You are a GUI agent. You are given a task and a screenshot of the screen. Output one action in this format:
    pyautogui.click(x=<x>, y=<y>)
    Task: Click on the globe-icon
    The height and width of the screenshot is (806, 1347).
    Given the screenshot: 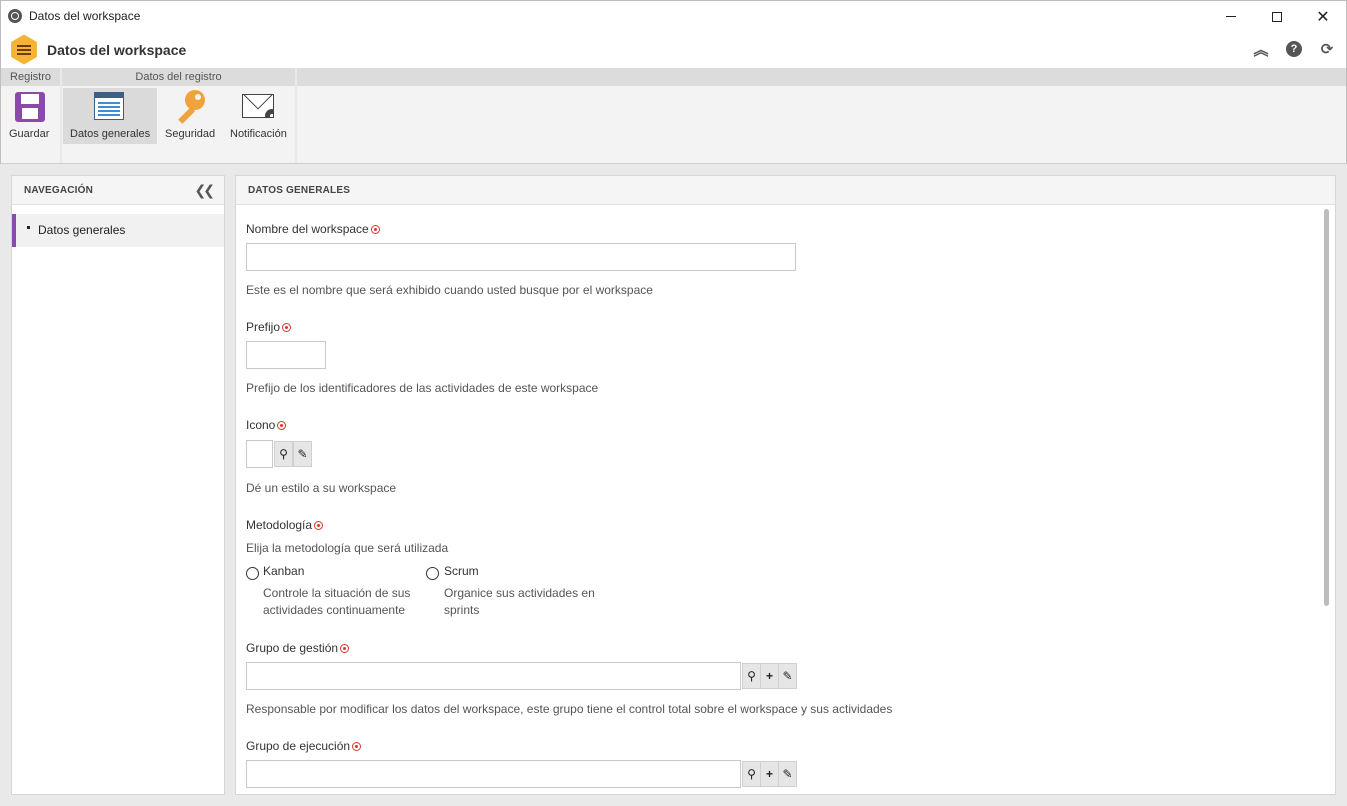 What is the action you would take?
    pyautogui.click(x=15, y=16)
    